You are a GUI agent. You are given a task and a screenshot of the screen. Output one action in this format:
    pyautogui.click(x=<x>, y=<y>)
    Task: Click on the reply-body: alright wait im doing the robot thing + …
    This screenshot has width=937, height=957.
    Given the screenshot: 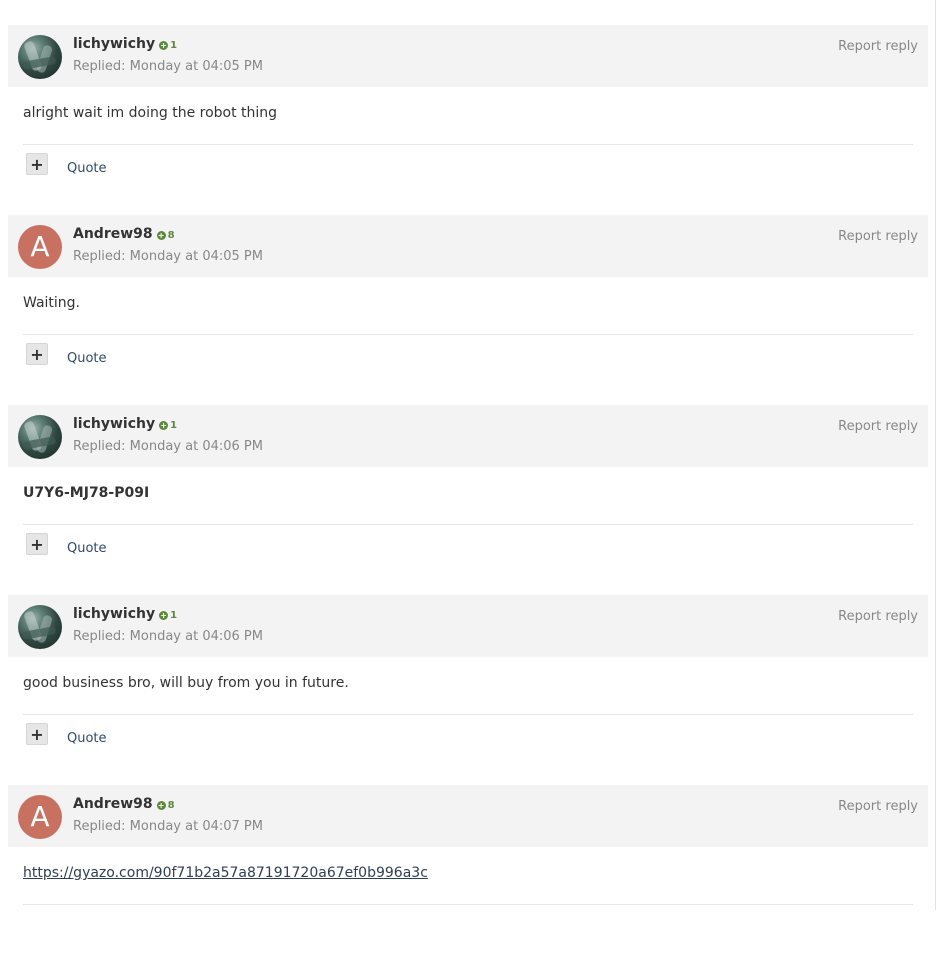 What is the action you would take?
    pyautogui.click(x=468, y=142)
    